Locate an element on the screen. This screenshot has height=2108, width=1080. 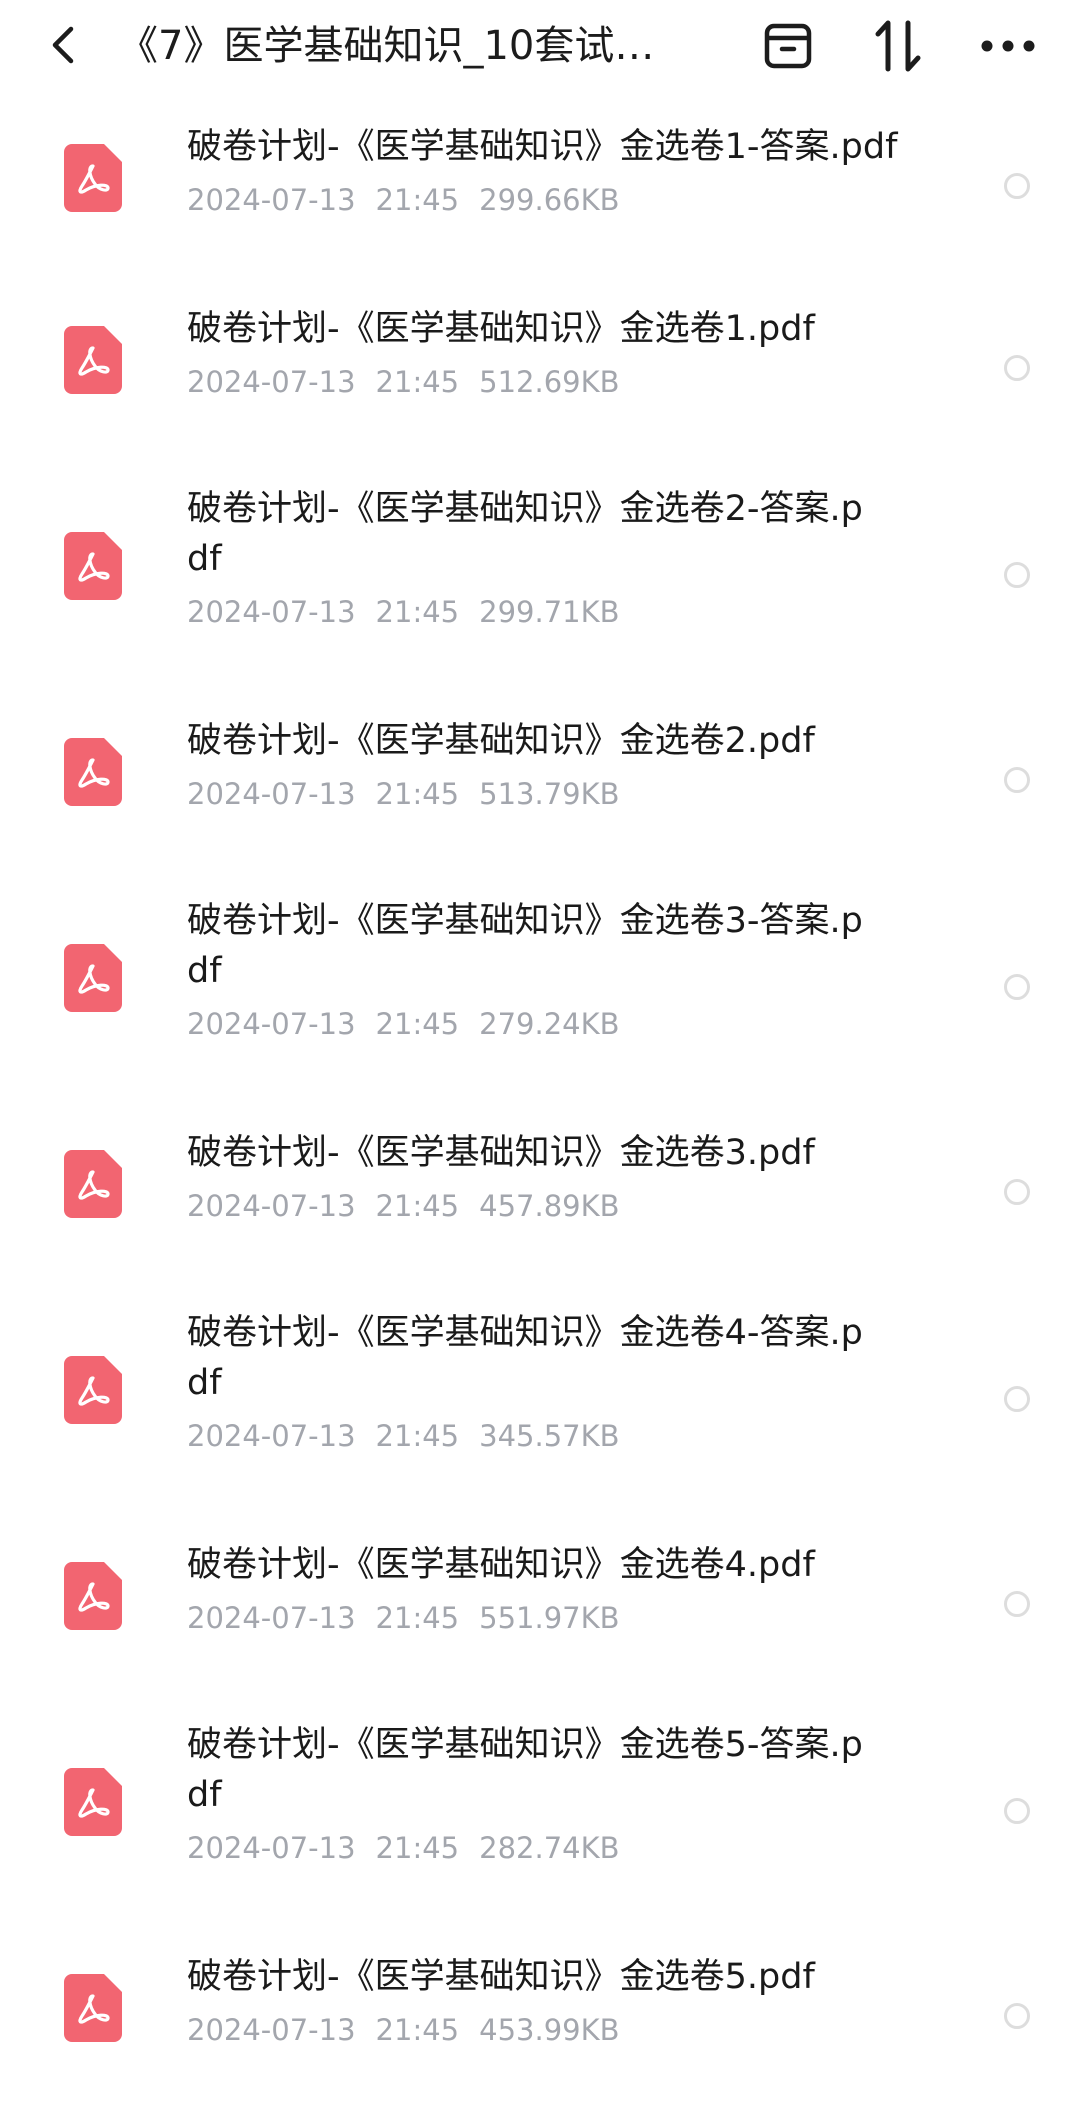
sort-button is located at coordinates (898, 46).